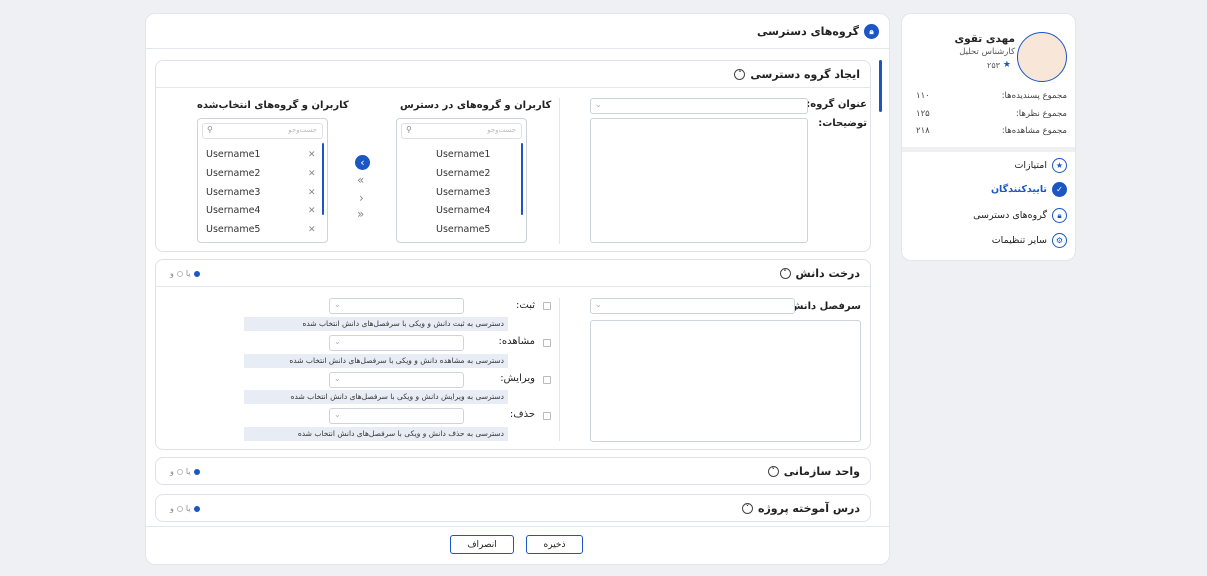 This screenshot has height=576, width=1207. What do you see at coordinates (699, 180) in the screenshot?
I see `description-textarea` at bounding box center [699, 180].